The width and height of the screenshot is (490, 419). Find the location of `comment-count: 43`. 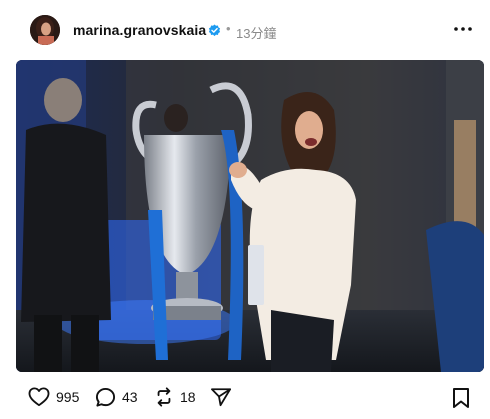

comment-count: 43 is located at coordinates (130, 397).